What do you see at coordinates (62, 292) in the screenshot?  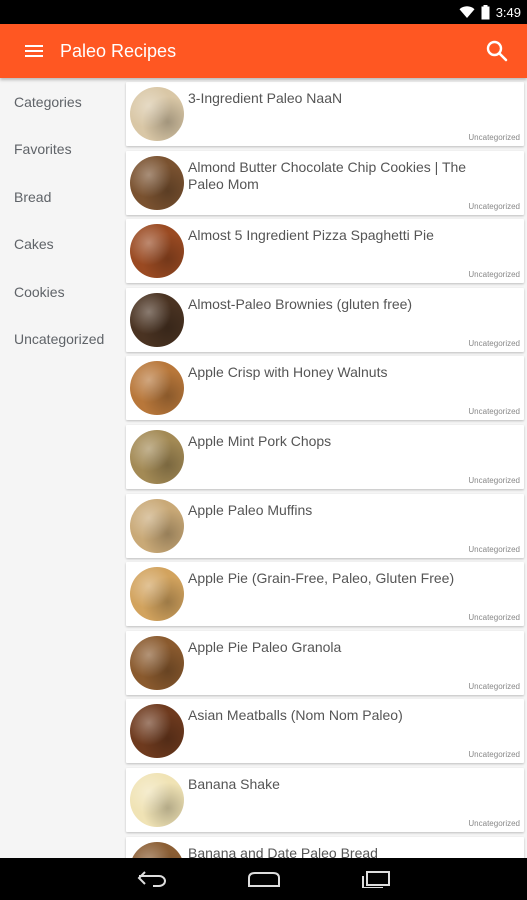 I see `sidebar-item-cookies: Cookies` at bounding box center [62, 292].